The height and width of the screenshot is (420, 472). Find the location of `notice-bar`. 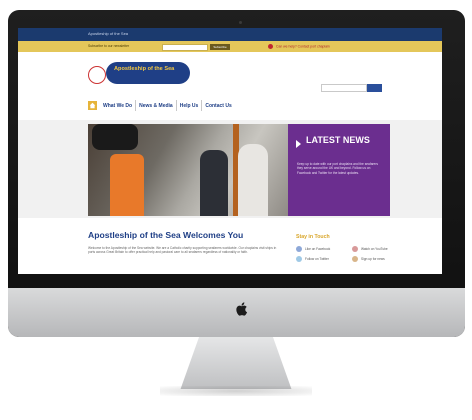

notice-bar is located at coordinates (230, 46).